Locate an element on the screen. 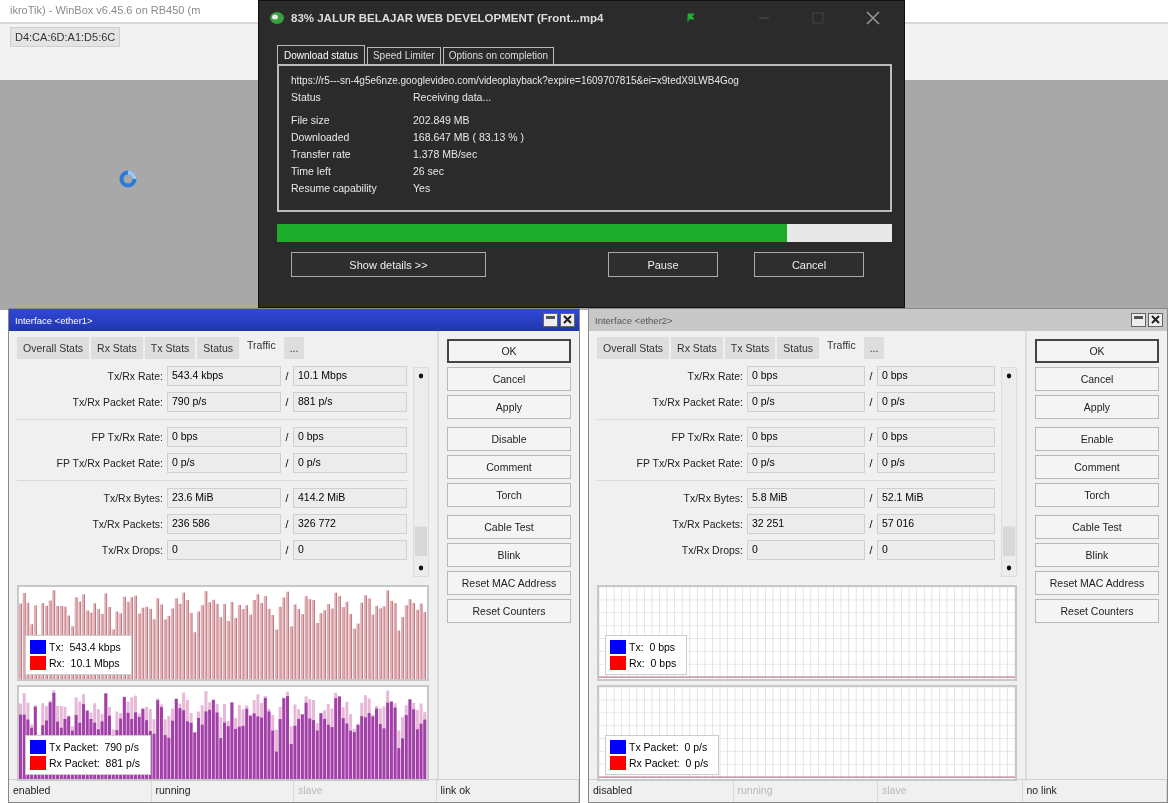  tab: Options on completion is located at coordinates (498, 55).